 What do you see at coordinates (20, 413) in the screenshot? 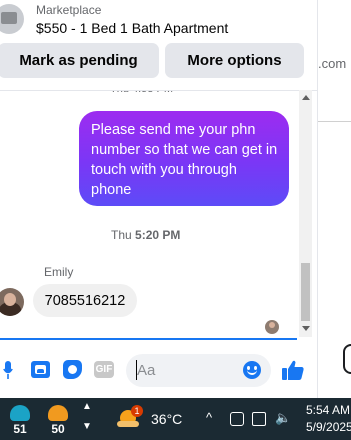
I see `app-1-icon` at bounding box center [20, 413].